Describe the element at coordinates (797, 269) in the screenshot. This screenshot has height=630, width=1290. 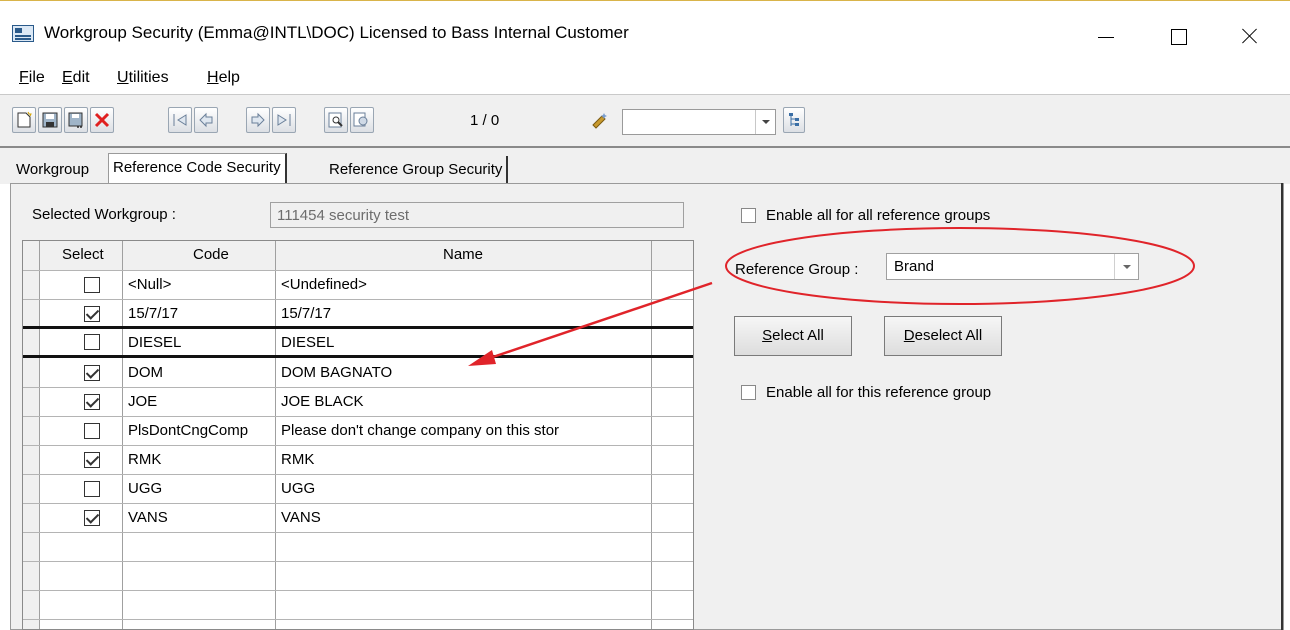
I see `reference-group-label: Reference Group :` at that location.